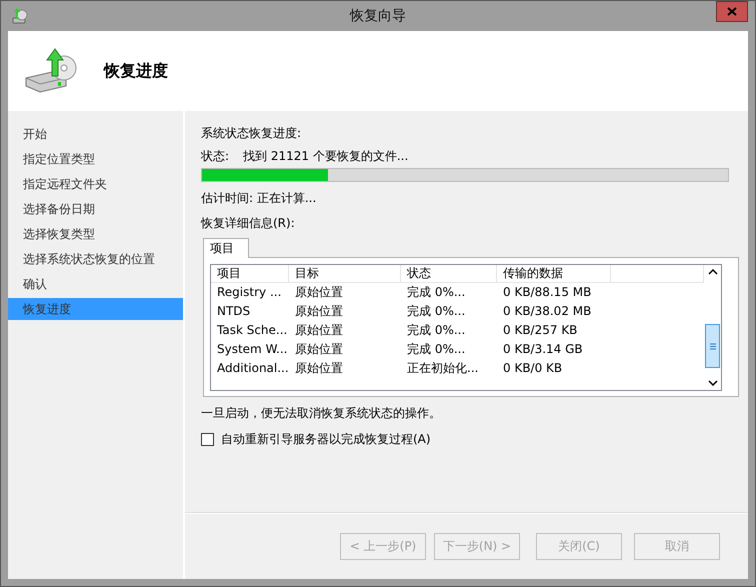  Describe the element at coordinates (95, 309) in the screenshot. I see `step-item: 恢复进度` at that location.